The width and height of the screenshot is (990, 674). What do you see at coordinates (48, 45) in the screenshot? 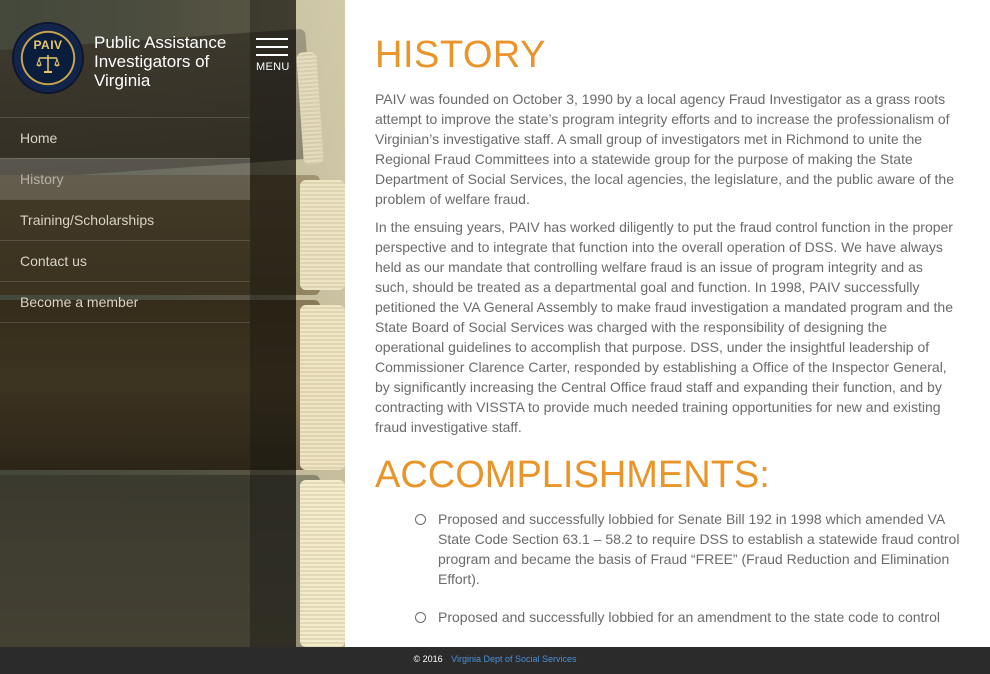
I see `logo-text: PAIV` at bounding box center [48, 45].